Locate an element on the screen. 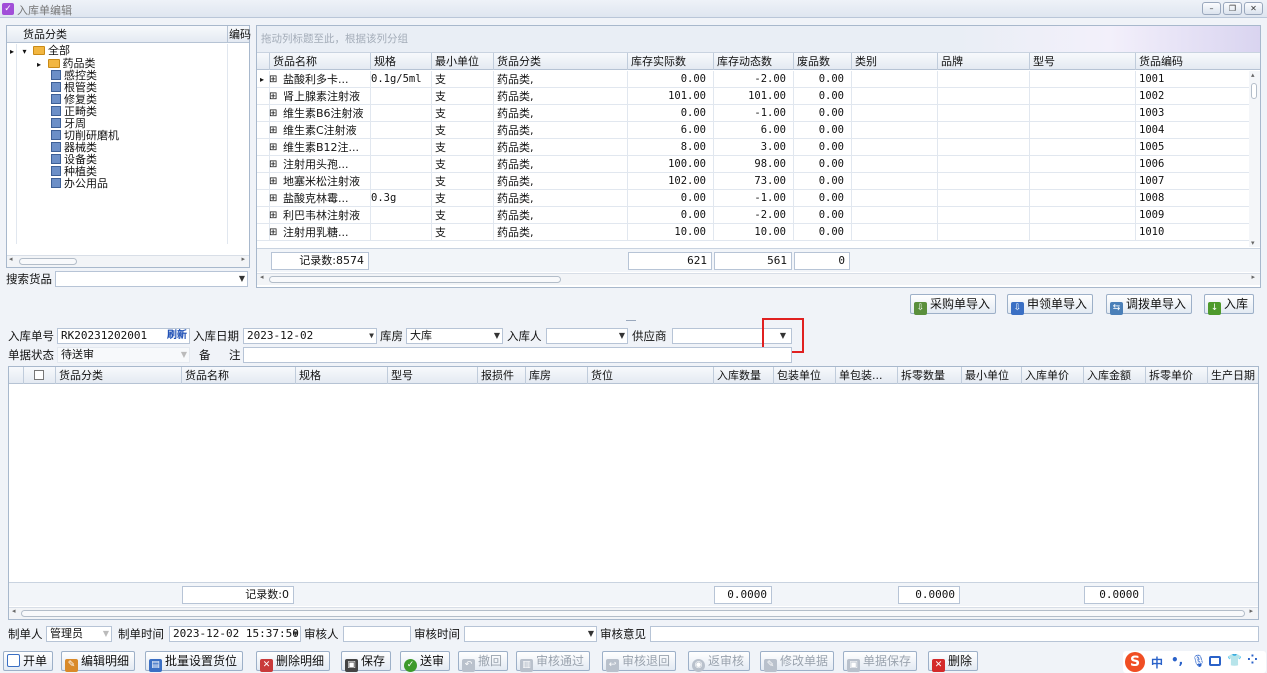  goods-row: ⊞ 注射用乳糖... 支 药品类, 10.00 10.00 0.00 1010 is located at coordinates (753, 232).